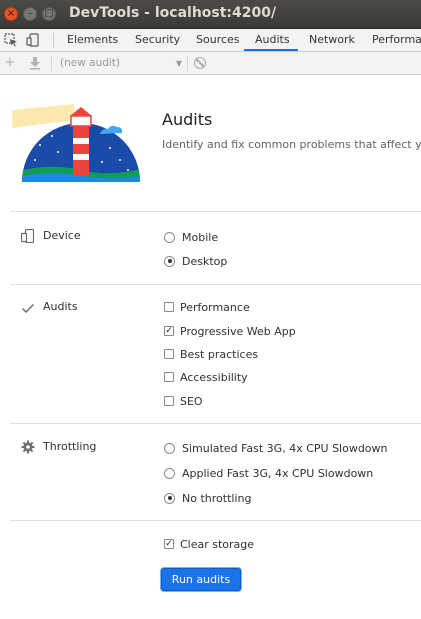  Describe the element at coordinates (169, 237) in the screenshot. I see `mobile-radio` at that location.